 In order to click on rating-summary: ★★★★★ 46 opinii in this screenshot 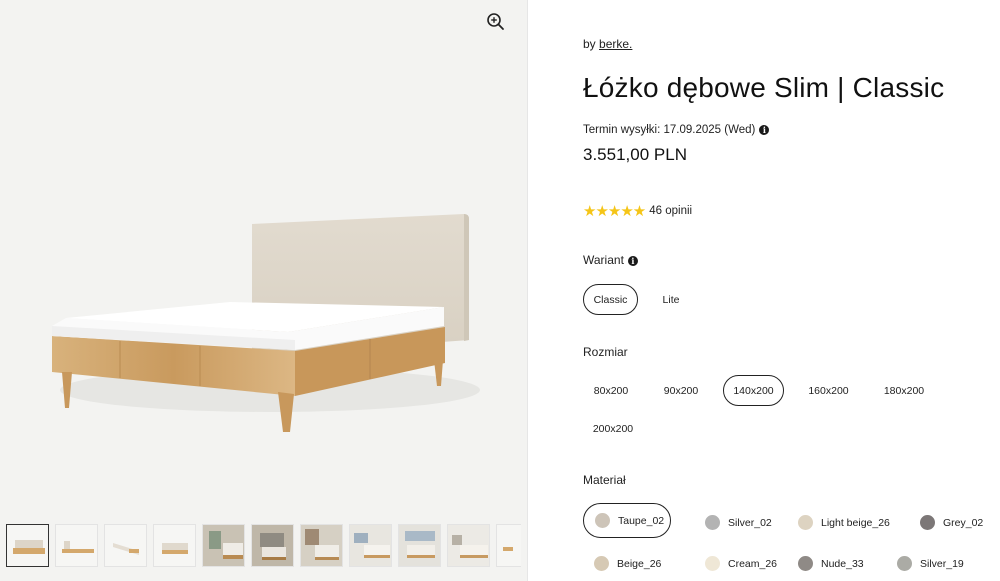, I will do `click(637, 211)`.